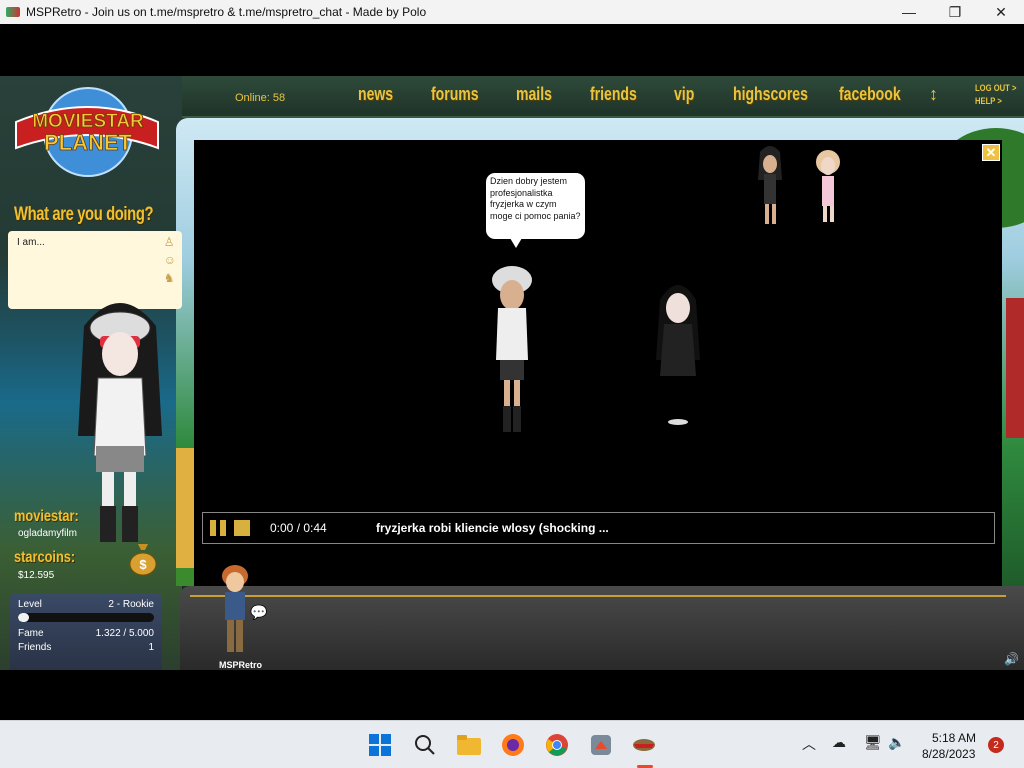 Image resolution: width=1024 pixels, height=768 pixels. Describe the element at coordinates (258, 612) in the screenshot. I see `chat-bubble-icon: 💬` at that location.